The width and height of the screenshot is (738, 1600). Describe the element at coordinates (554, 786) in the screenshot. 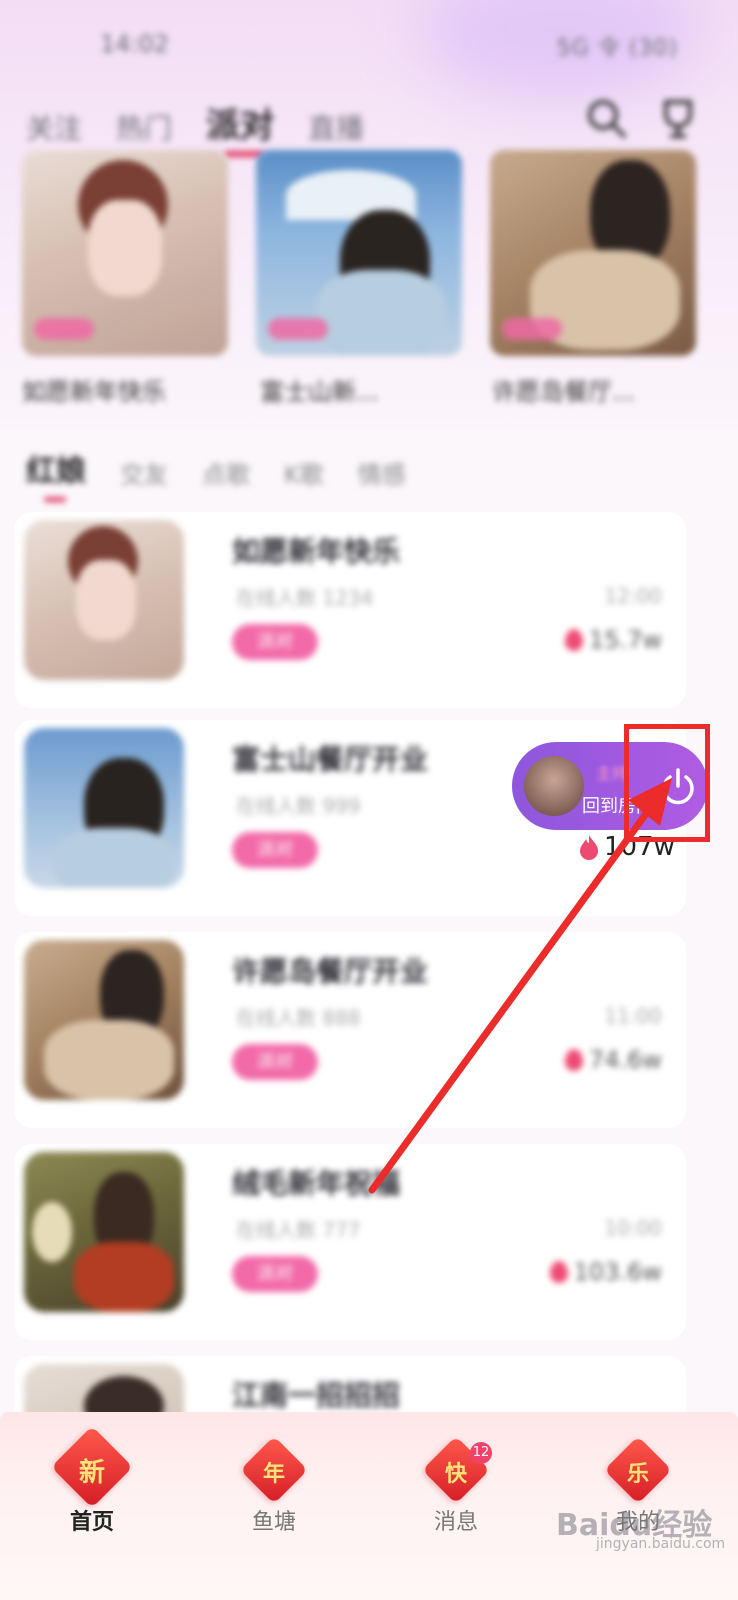

I see `avatar` at that location.